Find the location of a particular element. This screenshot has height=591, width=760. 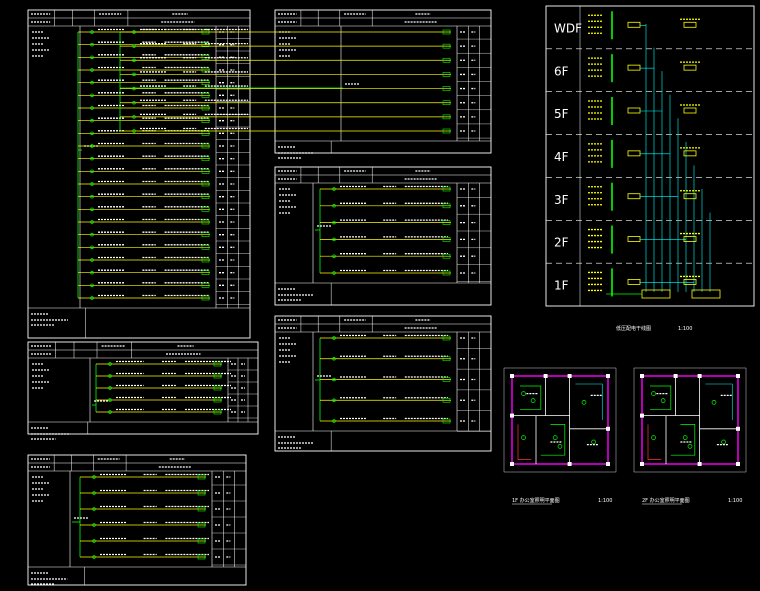

floor-label: 5F is located at coordinates (561, 114).